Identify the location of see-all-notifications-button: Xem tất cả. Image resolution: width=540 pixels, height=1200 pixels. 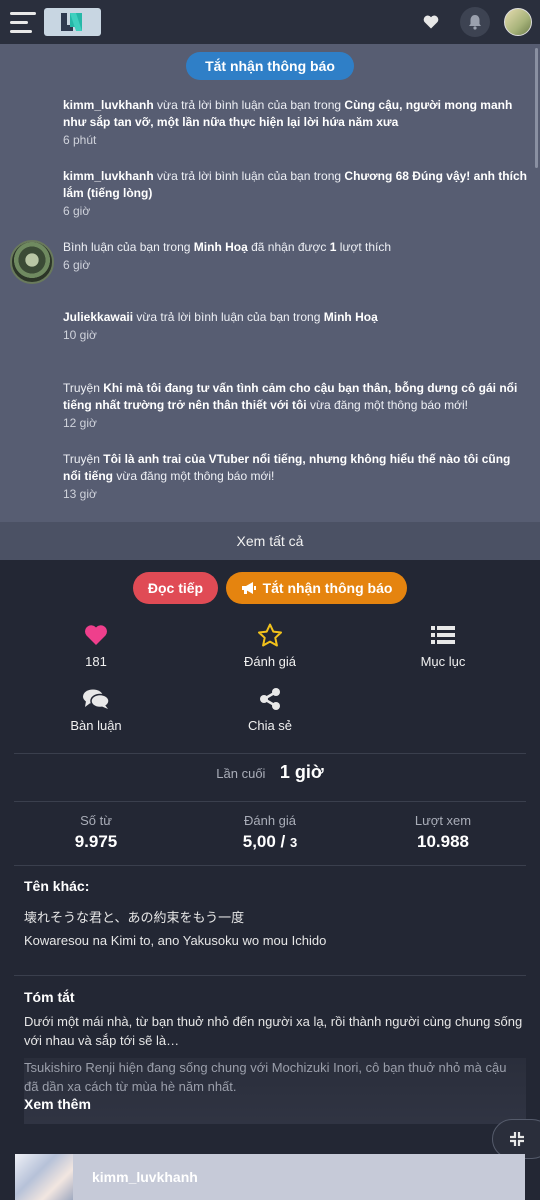
(270, 541).